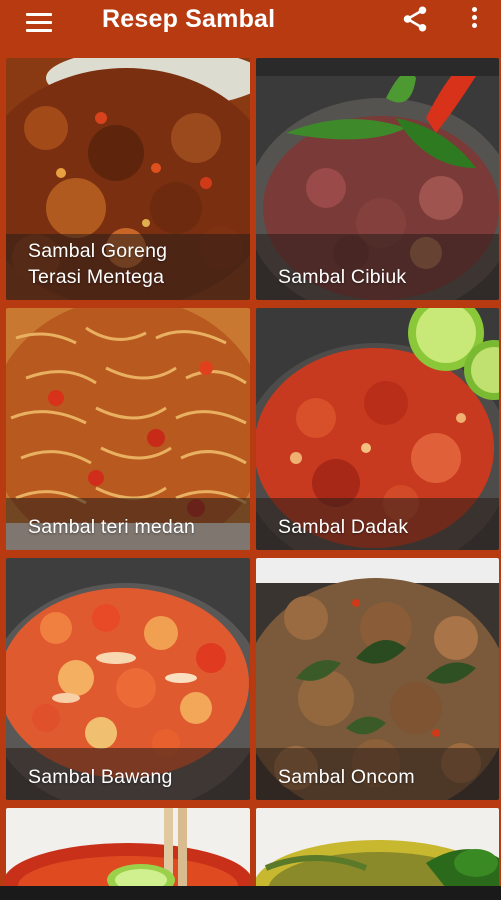 This screenshot has height=900, width=501. I want to click on hamburger-menu-icon, so click(41, 23).